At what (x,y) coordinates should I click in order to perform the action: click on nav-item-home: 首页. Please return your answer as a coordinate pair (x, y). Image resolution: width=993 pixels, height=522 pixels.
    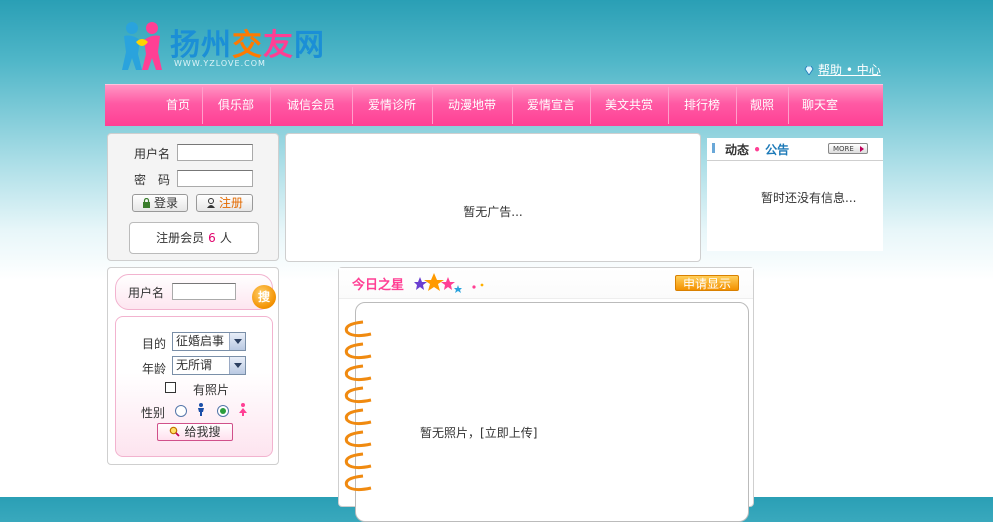
    Looking at the image, I should click on (178, 105).